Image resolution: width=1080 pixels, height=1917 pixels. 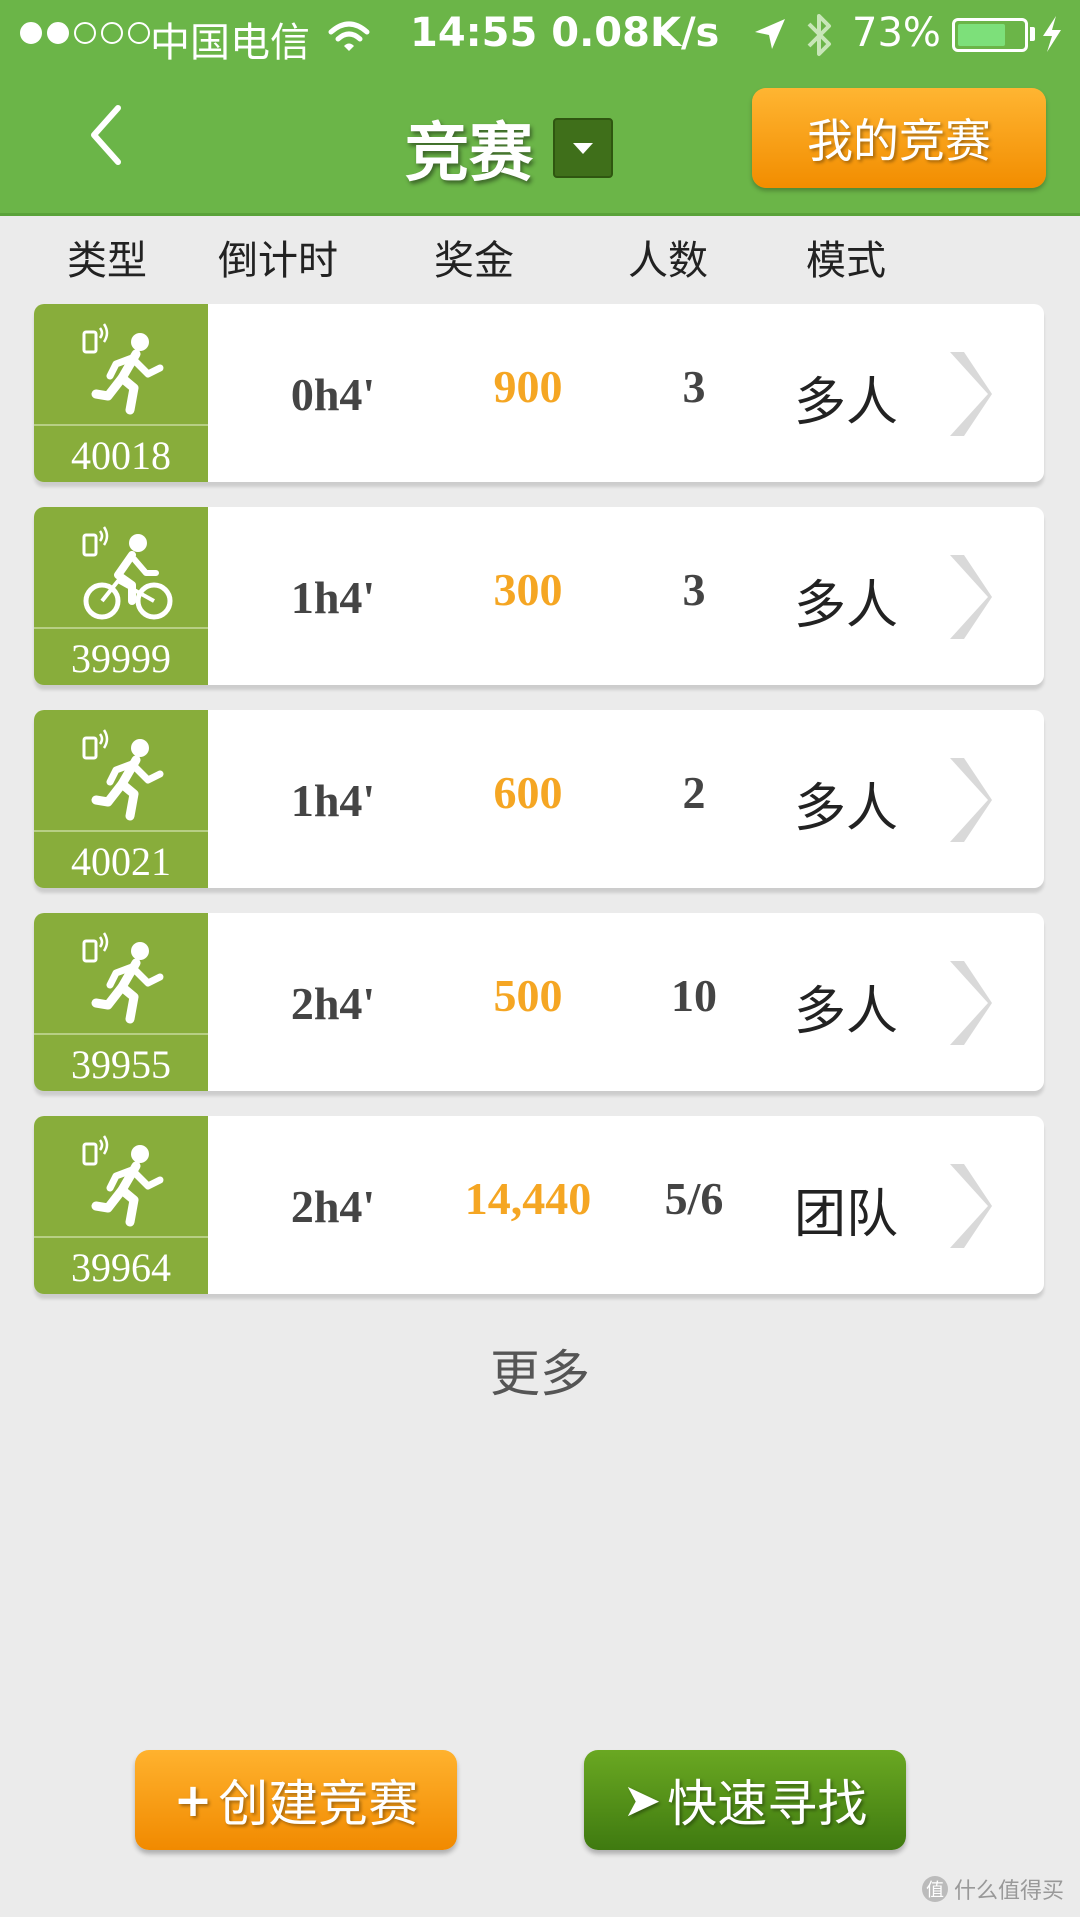 I want to click on race-id: 40018, so click(x=121, y=455).